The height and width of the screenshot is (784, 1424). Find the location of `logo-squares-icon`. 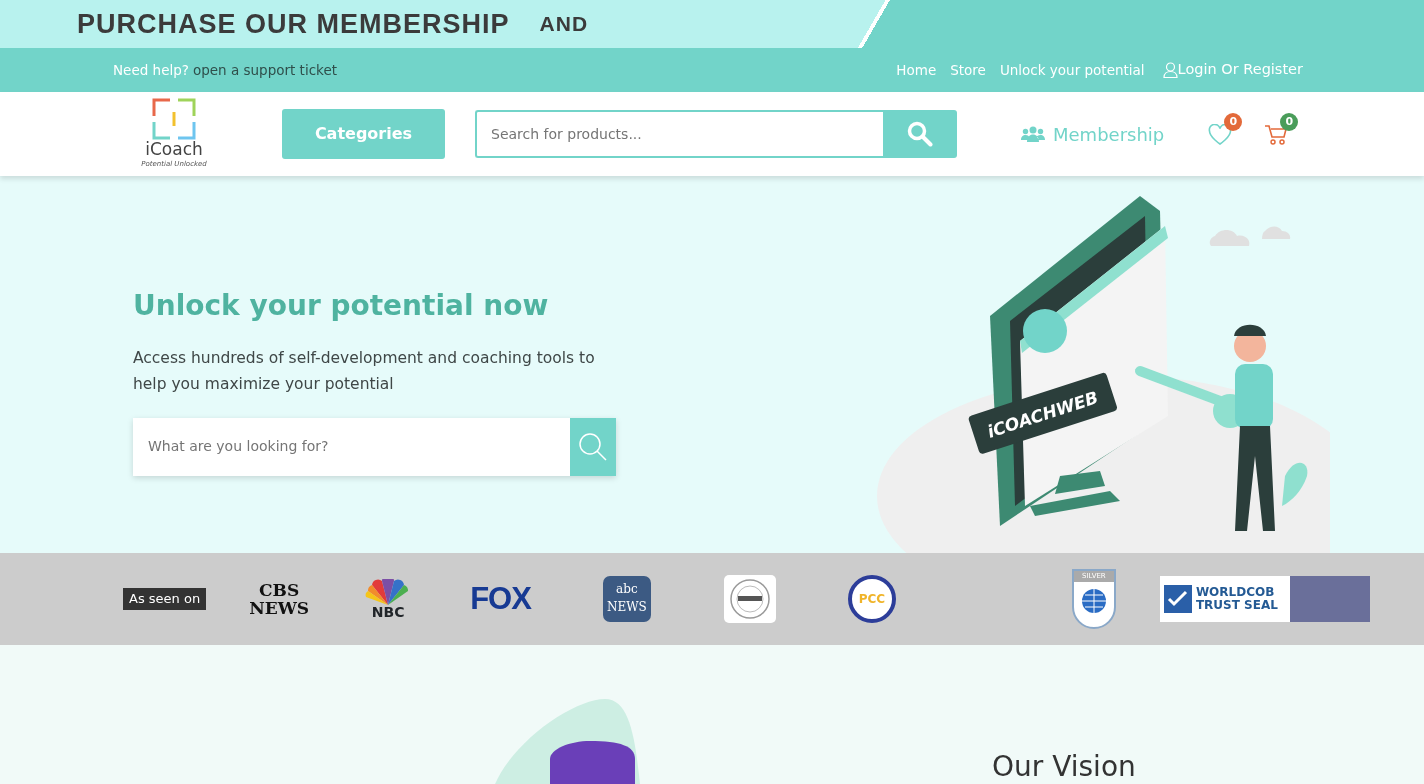

logo-squares-icon is located at coordinates (174, 119).